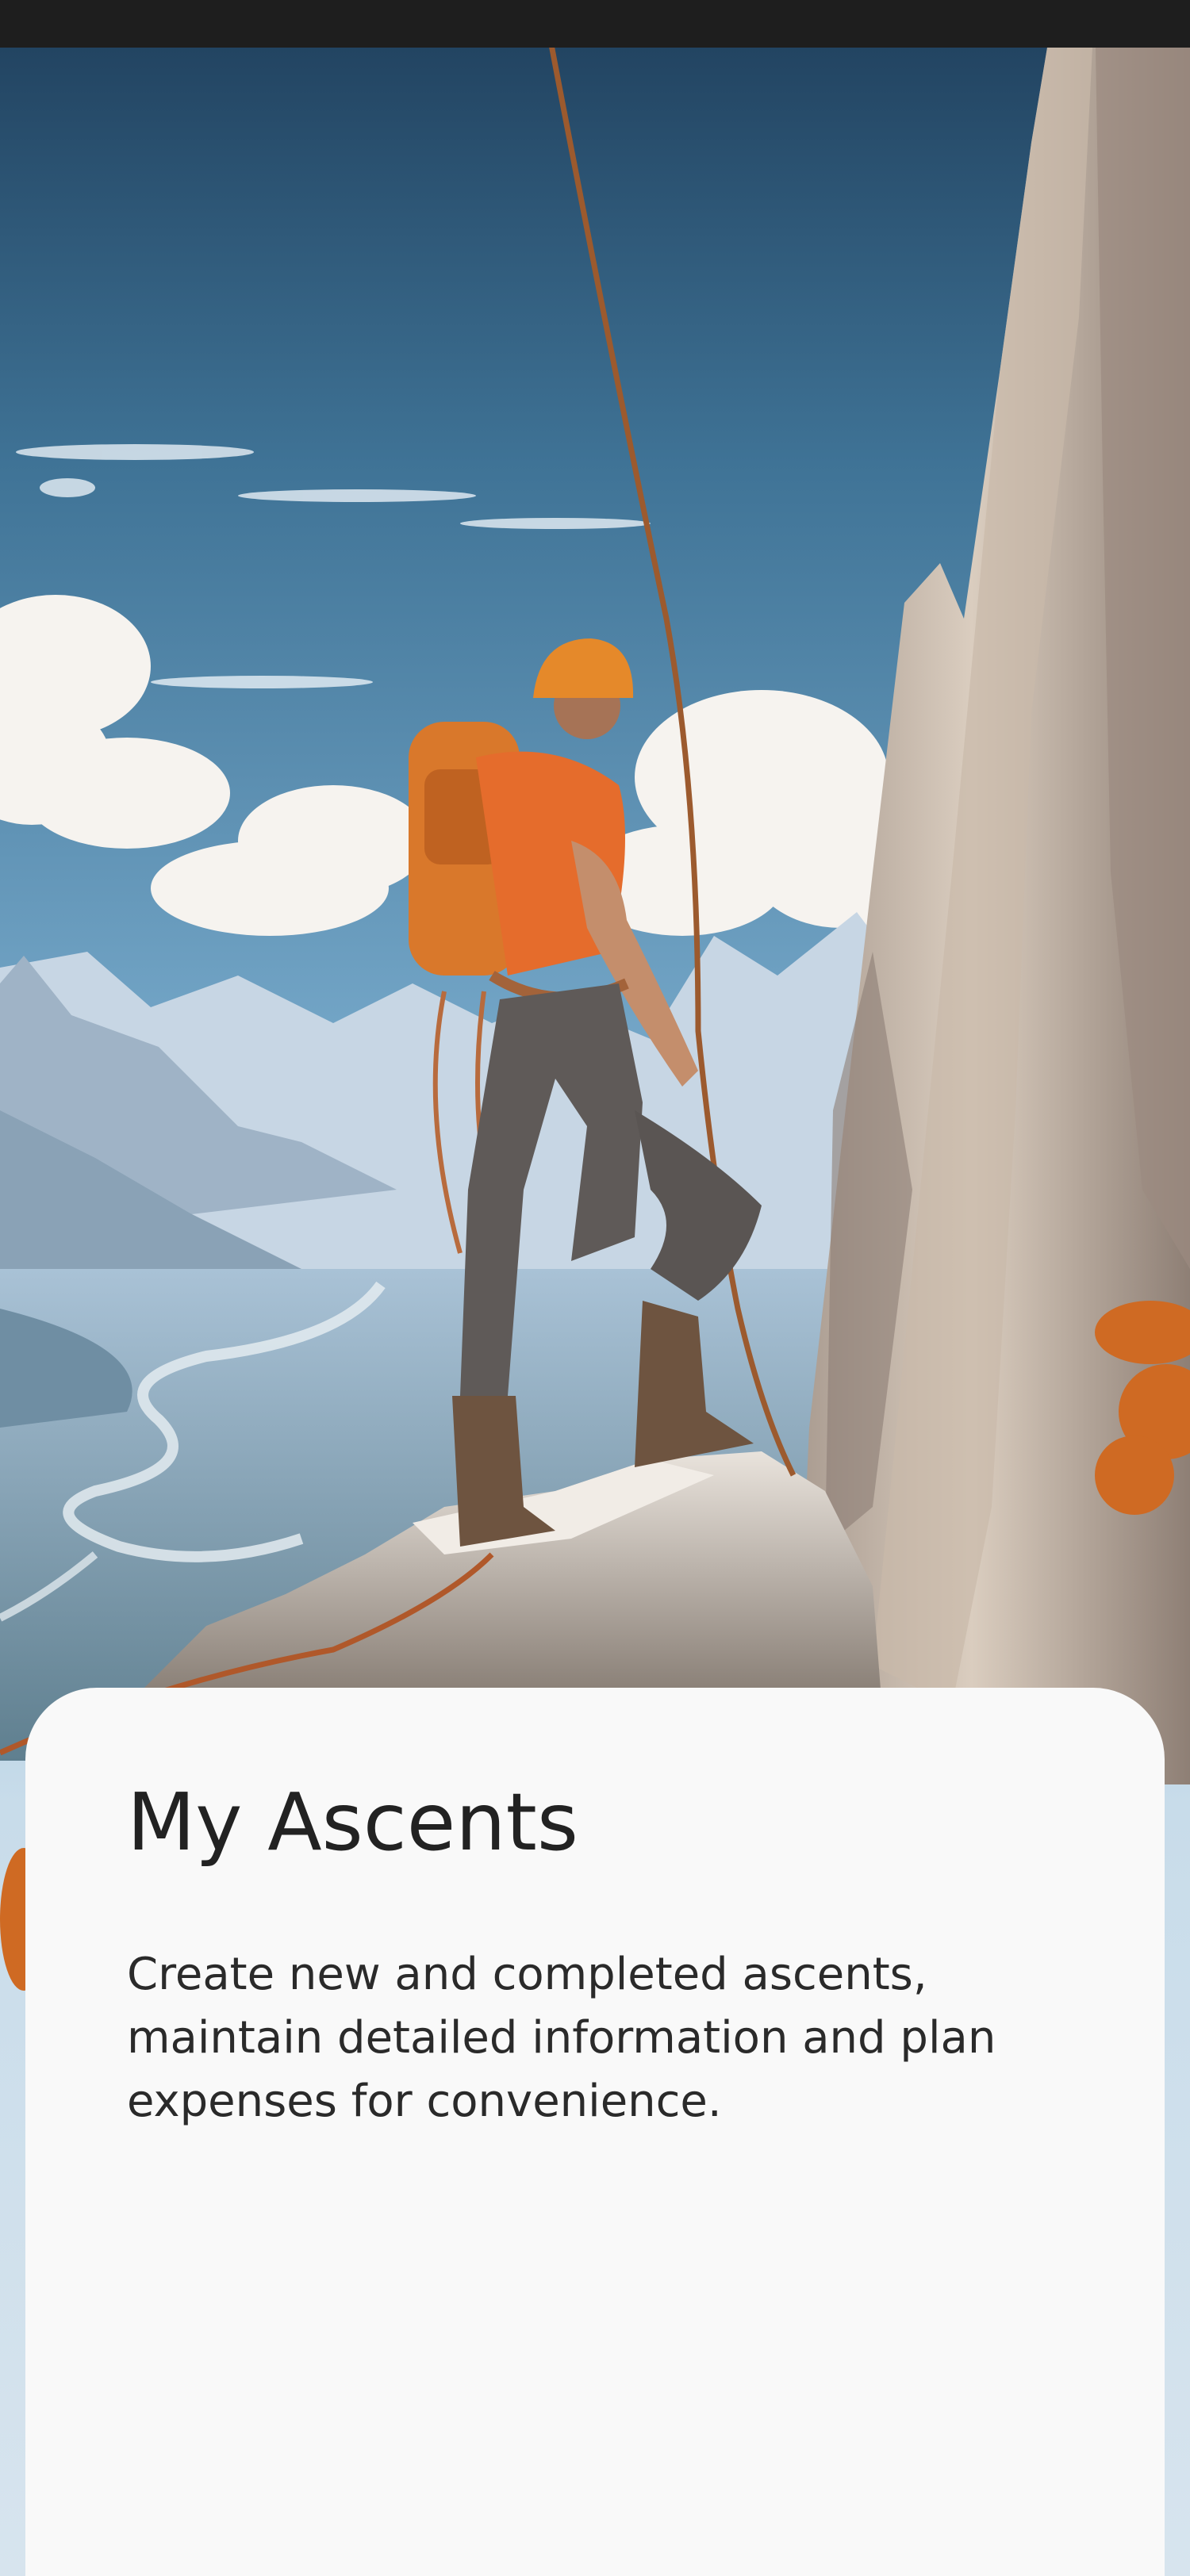 The height and width of the screenshot is (2576, 1190). What do you see at coordinates (352, 1822) in the screenshot?
I see `onboarding-title: My Ascents` at bounding box center [352, 1822].